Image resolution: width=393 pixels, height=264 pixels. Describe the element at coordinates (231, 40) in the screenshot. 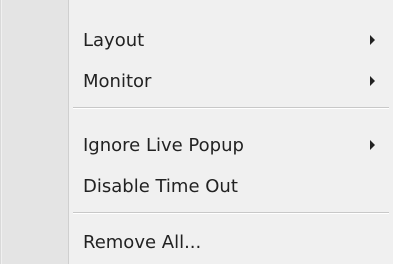

I see `menu-item-layout: Layout` at that location.